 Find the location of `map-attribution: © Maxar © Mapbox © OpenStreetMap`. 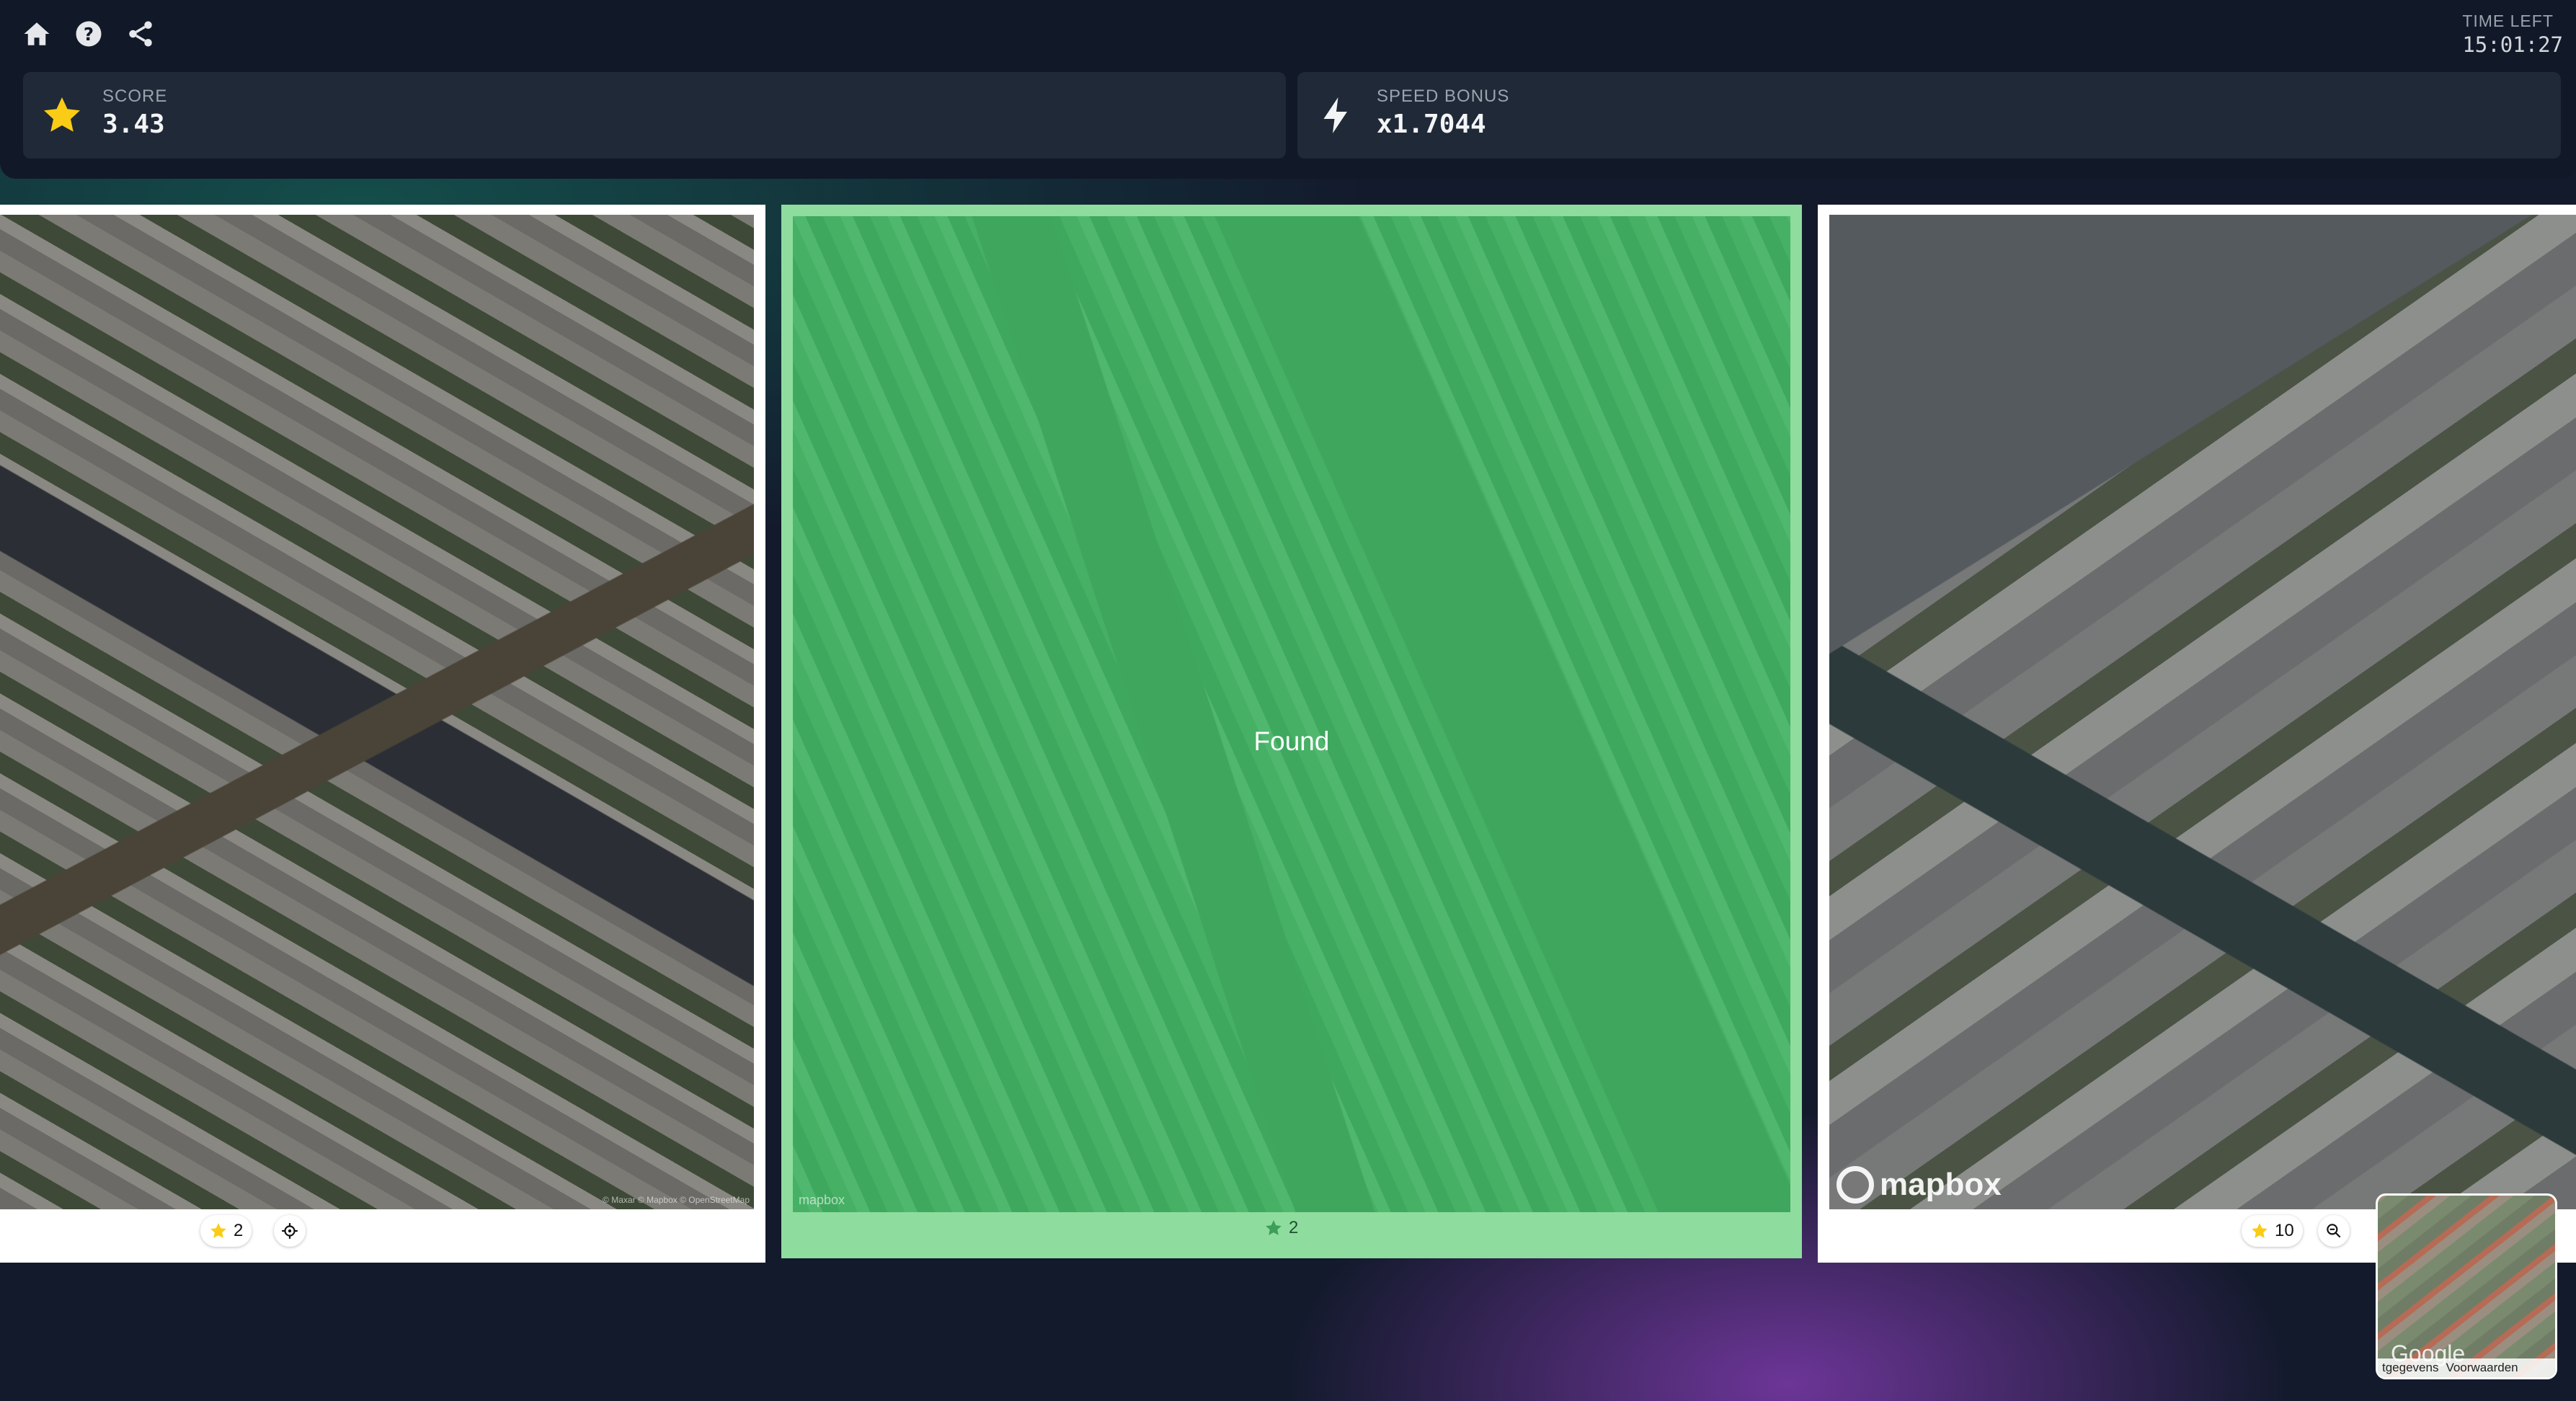

map-attribution: © Maxar © Mapbox © OpenStreetMap is located at coordinates (676, 1200).